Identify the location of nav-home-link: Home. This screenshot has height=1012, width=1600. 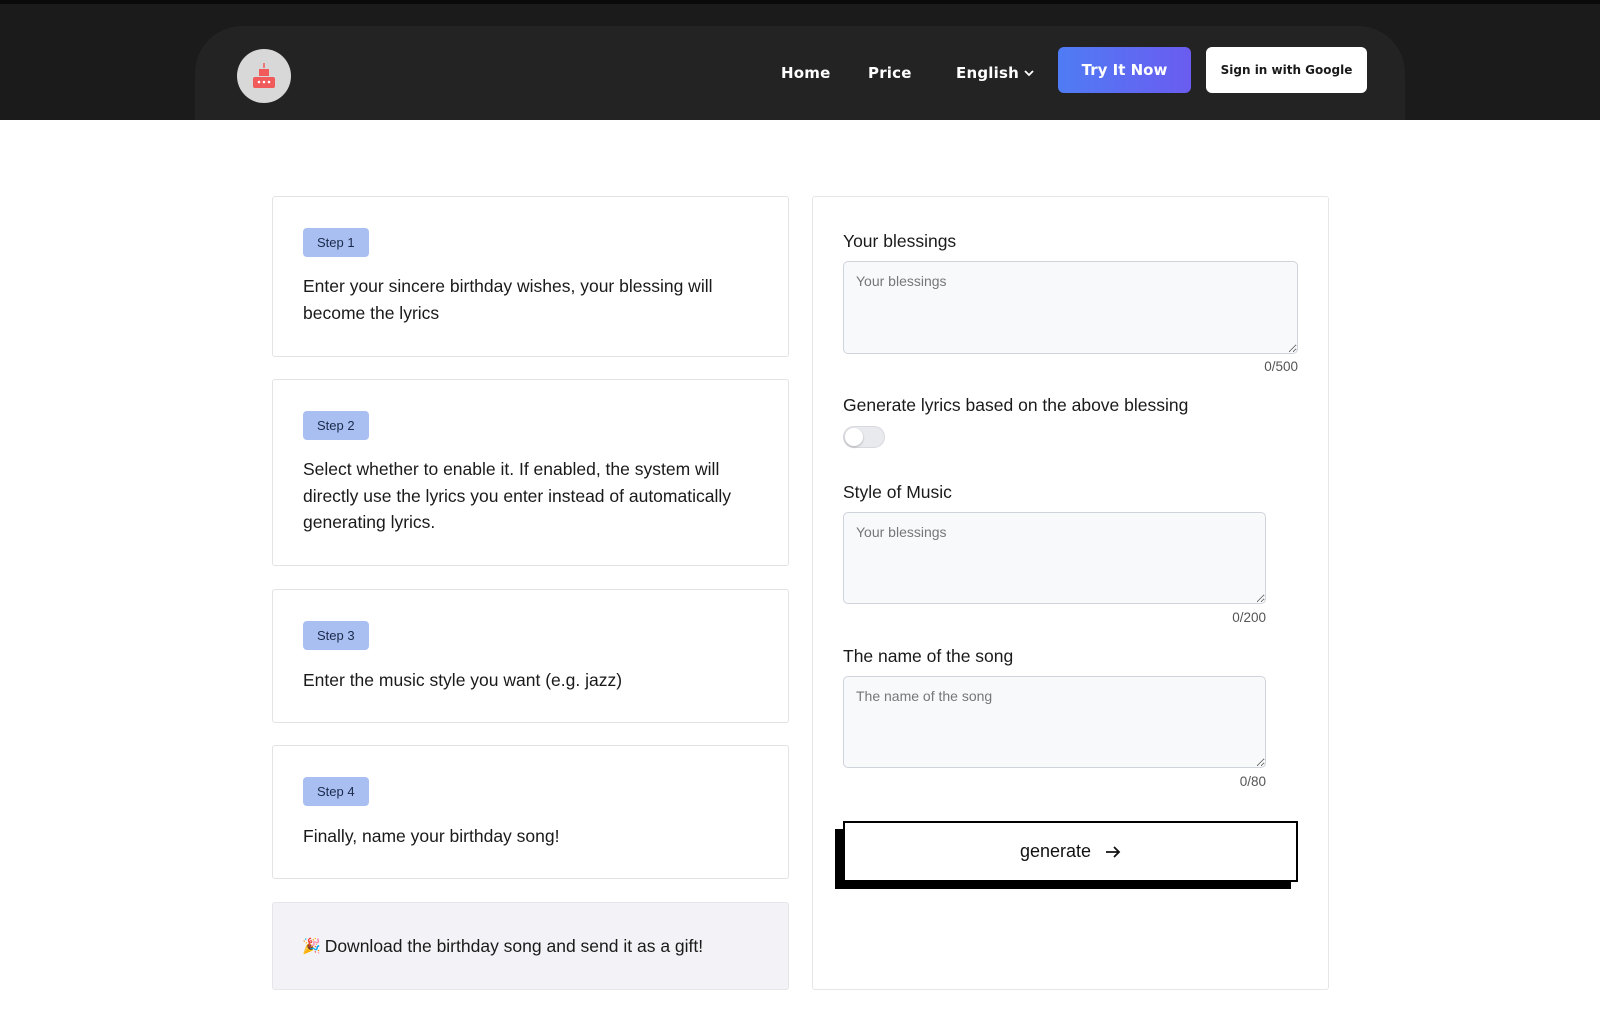
(805, 73).